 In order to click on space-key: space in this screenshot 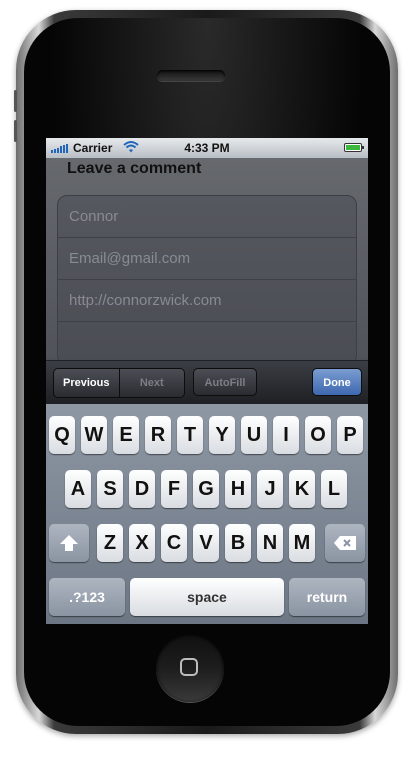, I will do `click(207, 597)`.